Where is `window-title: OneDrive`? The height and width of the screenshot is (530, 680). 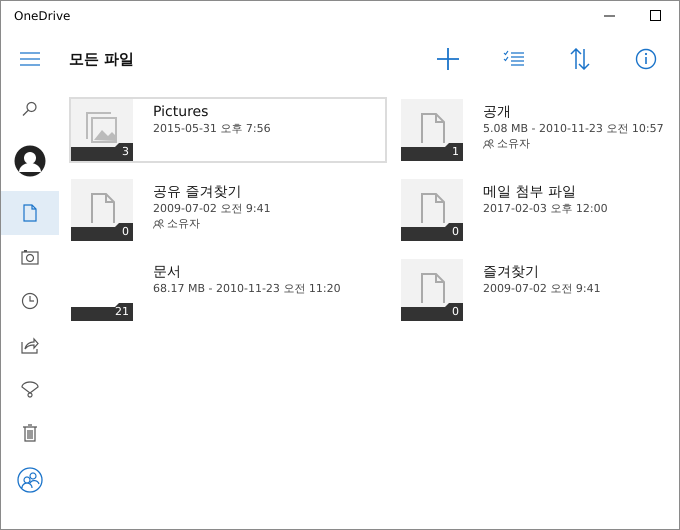
window-title: OneDrive is located at coordinates (43, 16).